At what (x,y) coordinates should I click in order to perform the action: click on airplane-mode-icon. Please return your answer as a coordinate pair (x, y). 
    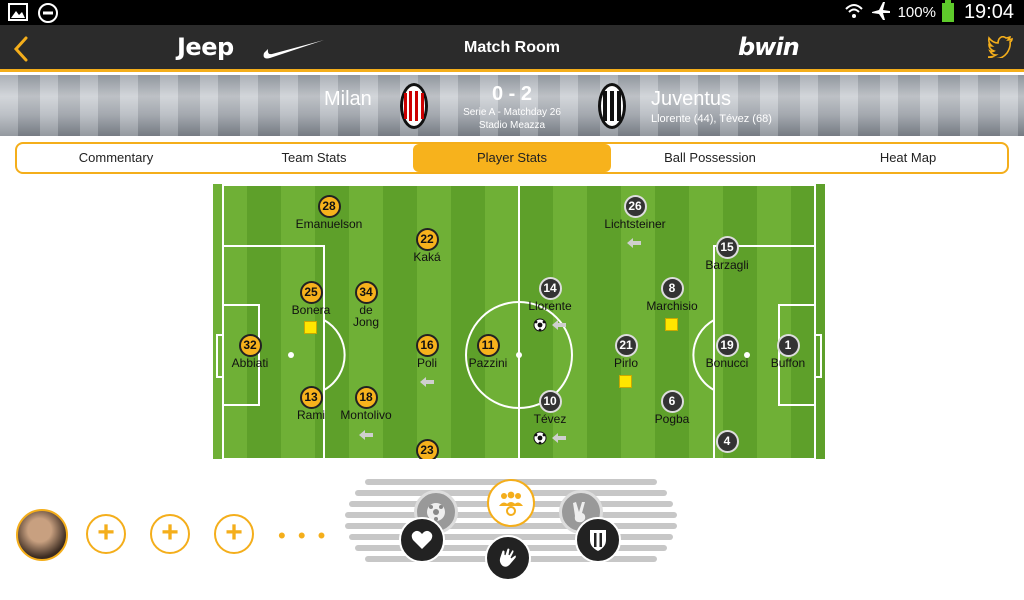
    Looking at the image, I should click on (881, 13).